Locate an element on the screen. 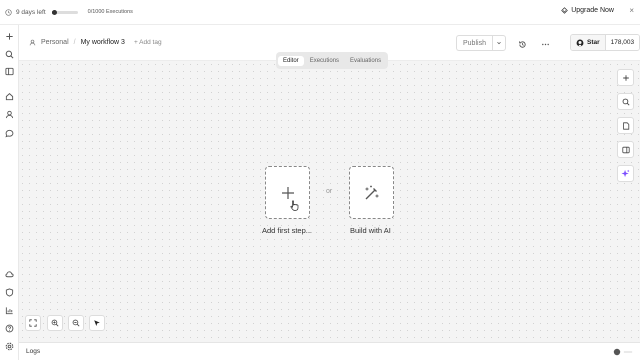  zoom-in-icon is located at coordinates (55, 323).